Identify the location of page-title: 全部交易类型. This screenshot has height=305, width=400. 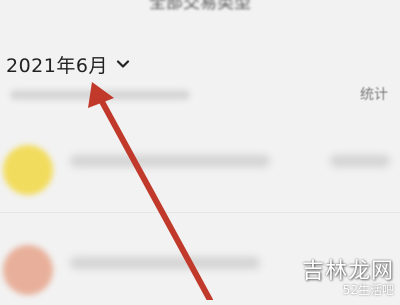
(200, 6).